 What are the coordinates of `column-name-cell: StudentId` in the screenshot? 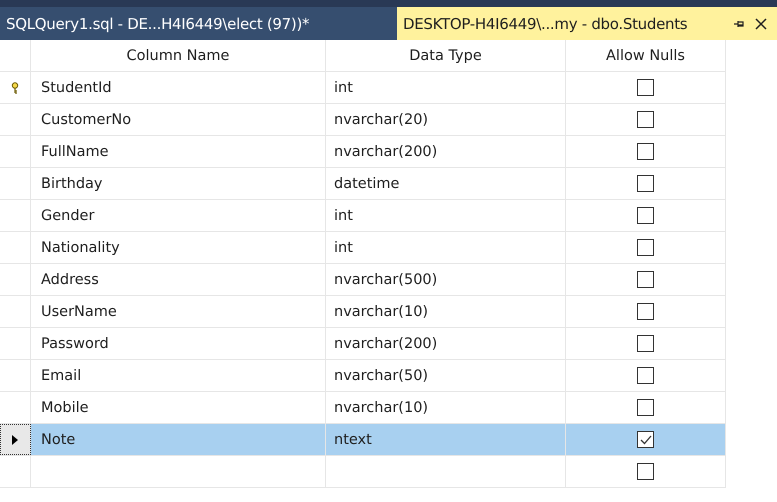 It's located at (178, 87).